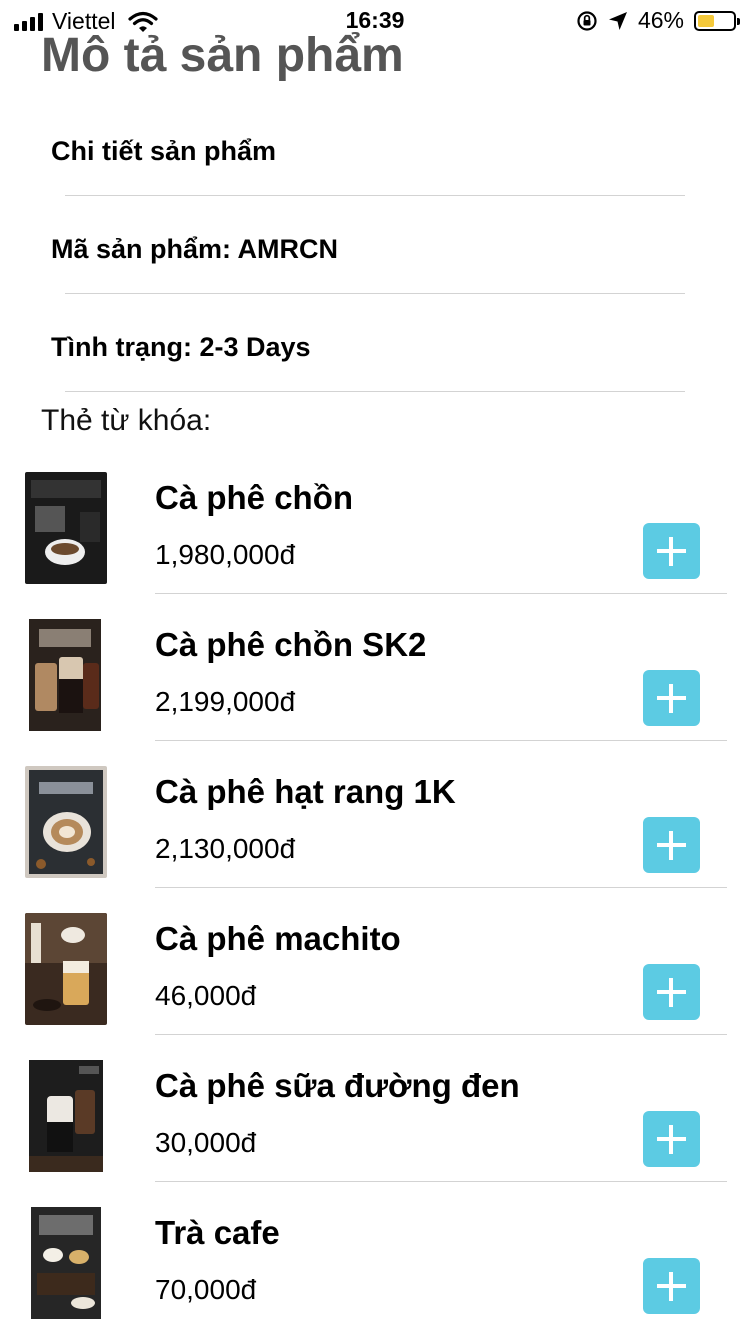  I want to click on battery-icon, so click(717, 20).